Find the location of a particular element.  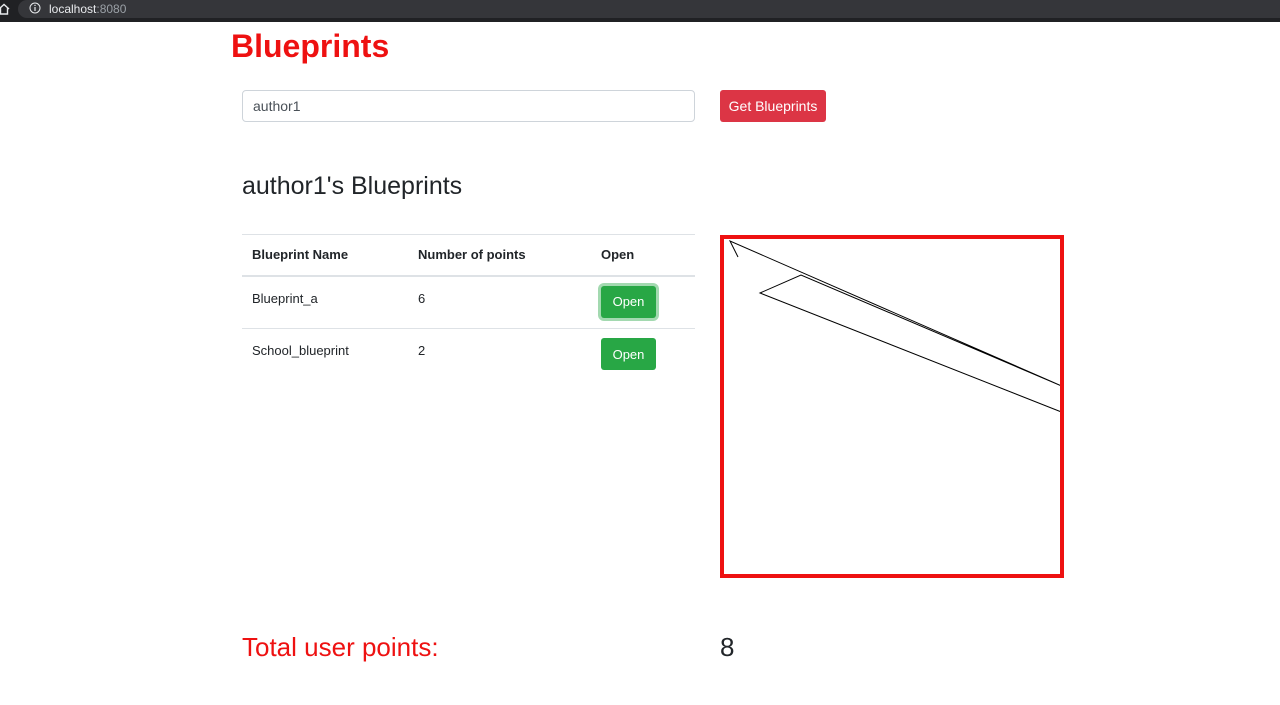

home-icon is located at coordinates (5, 9).